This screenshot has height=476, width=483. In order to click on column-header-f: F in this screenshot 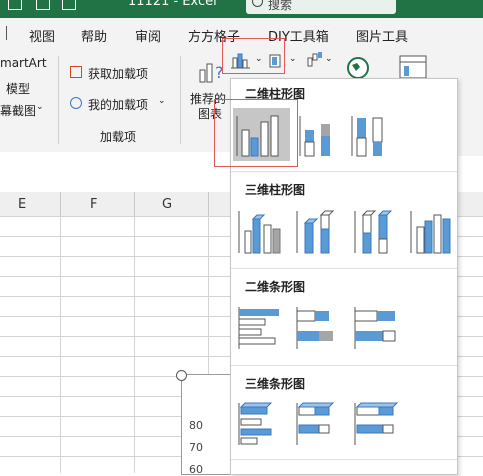, I will do `click(93, 204)`.